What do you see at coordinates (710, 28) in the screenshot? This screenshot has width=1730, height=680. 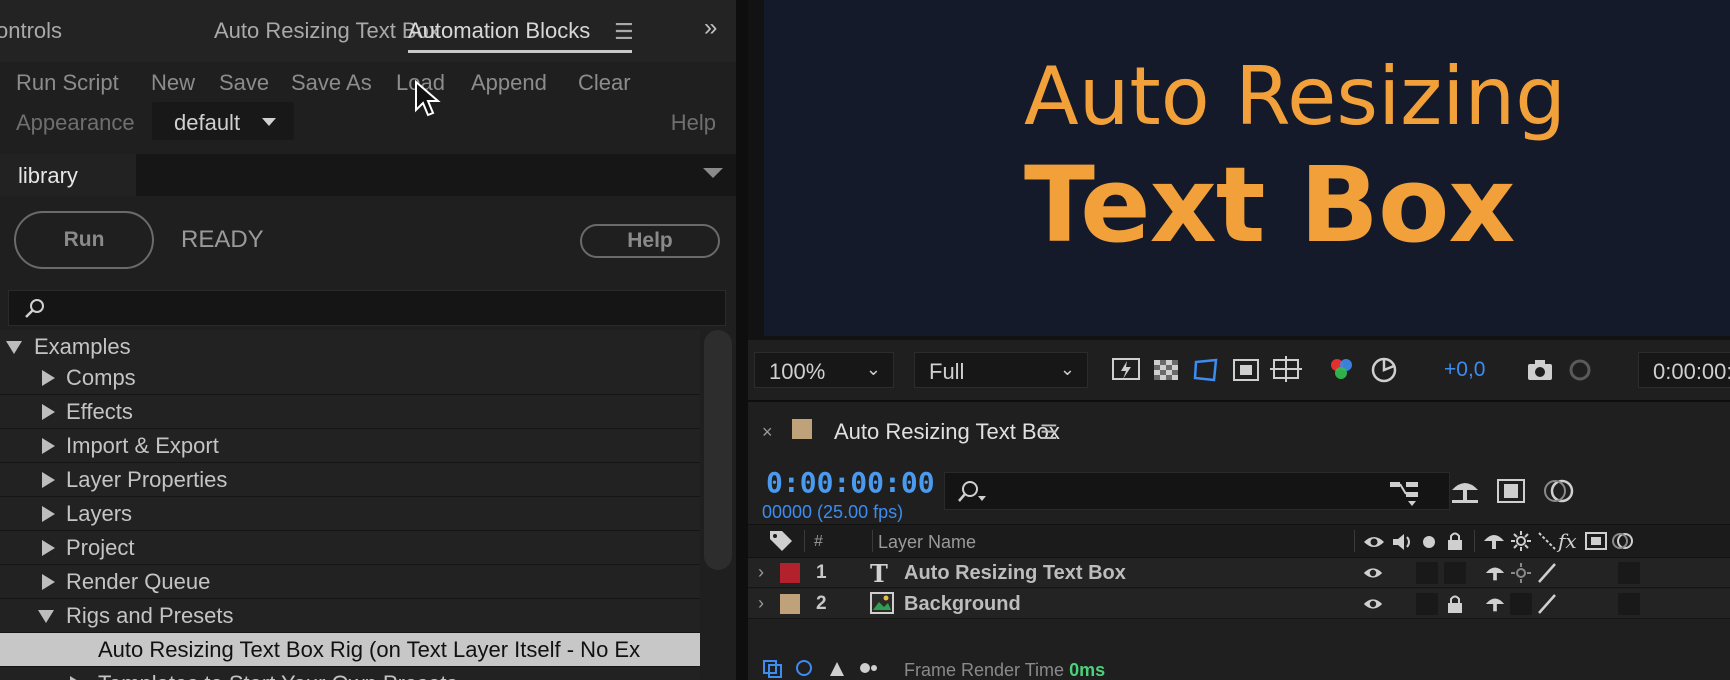 I see `expand-panels-icon: »` at bounding box center [710, 28].